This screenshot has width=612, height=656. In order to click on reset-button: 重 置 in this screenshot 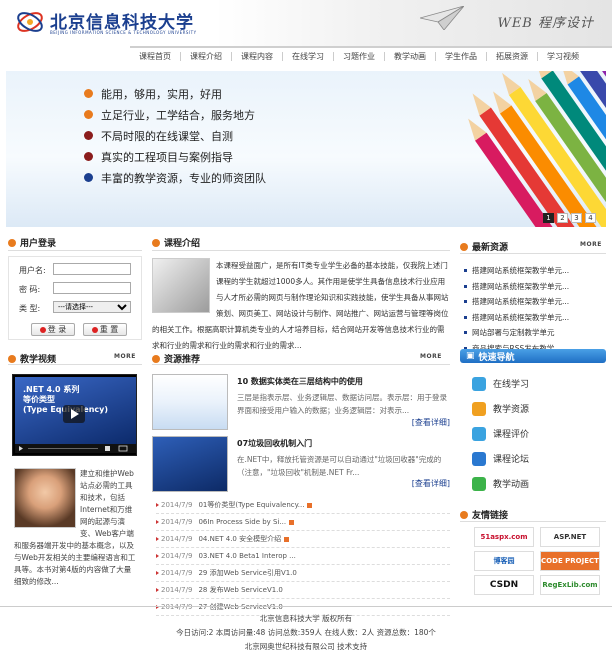, I will do `click(105, 329)`.